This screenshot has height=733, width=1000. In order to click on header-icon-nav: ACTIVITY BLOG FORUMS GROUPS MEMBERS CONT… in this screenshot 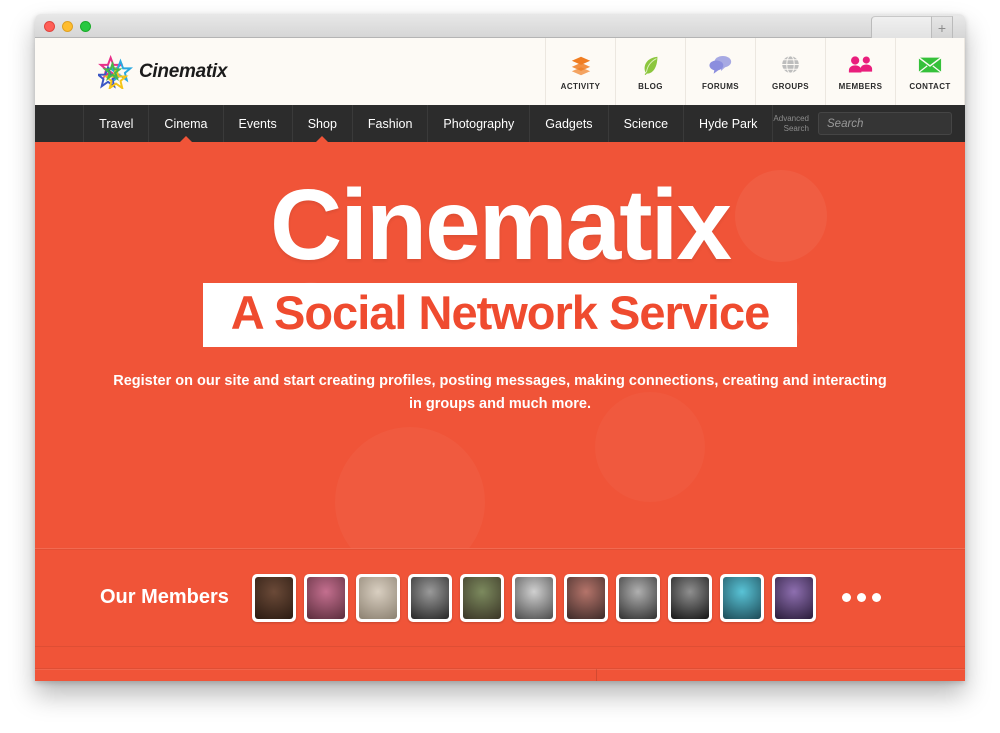, I will do `click(755, 71)`.